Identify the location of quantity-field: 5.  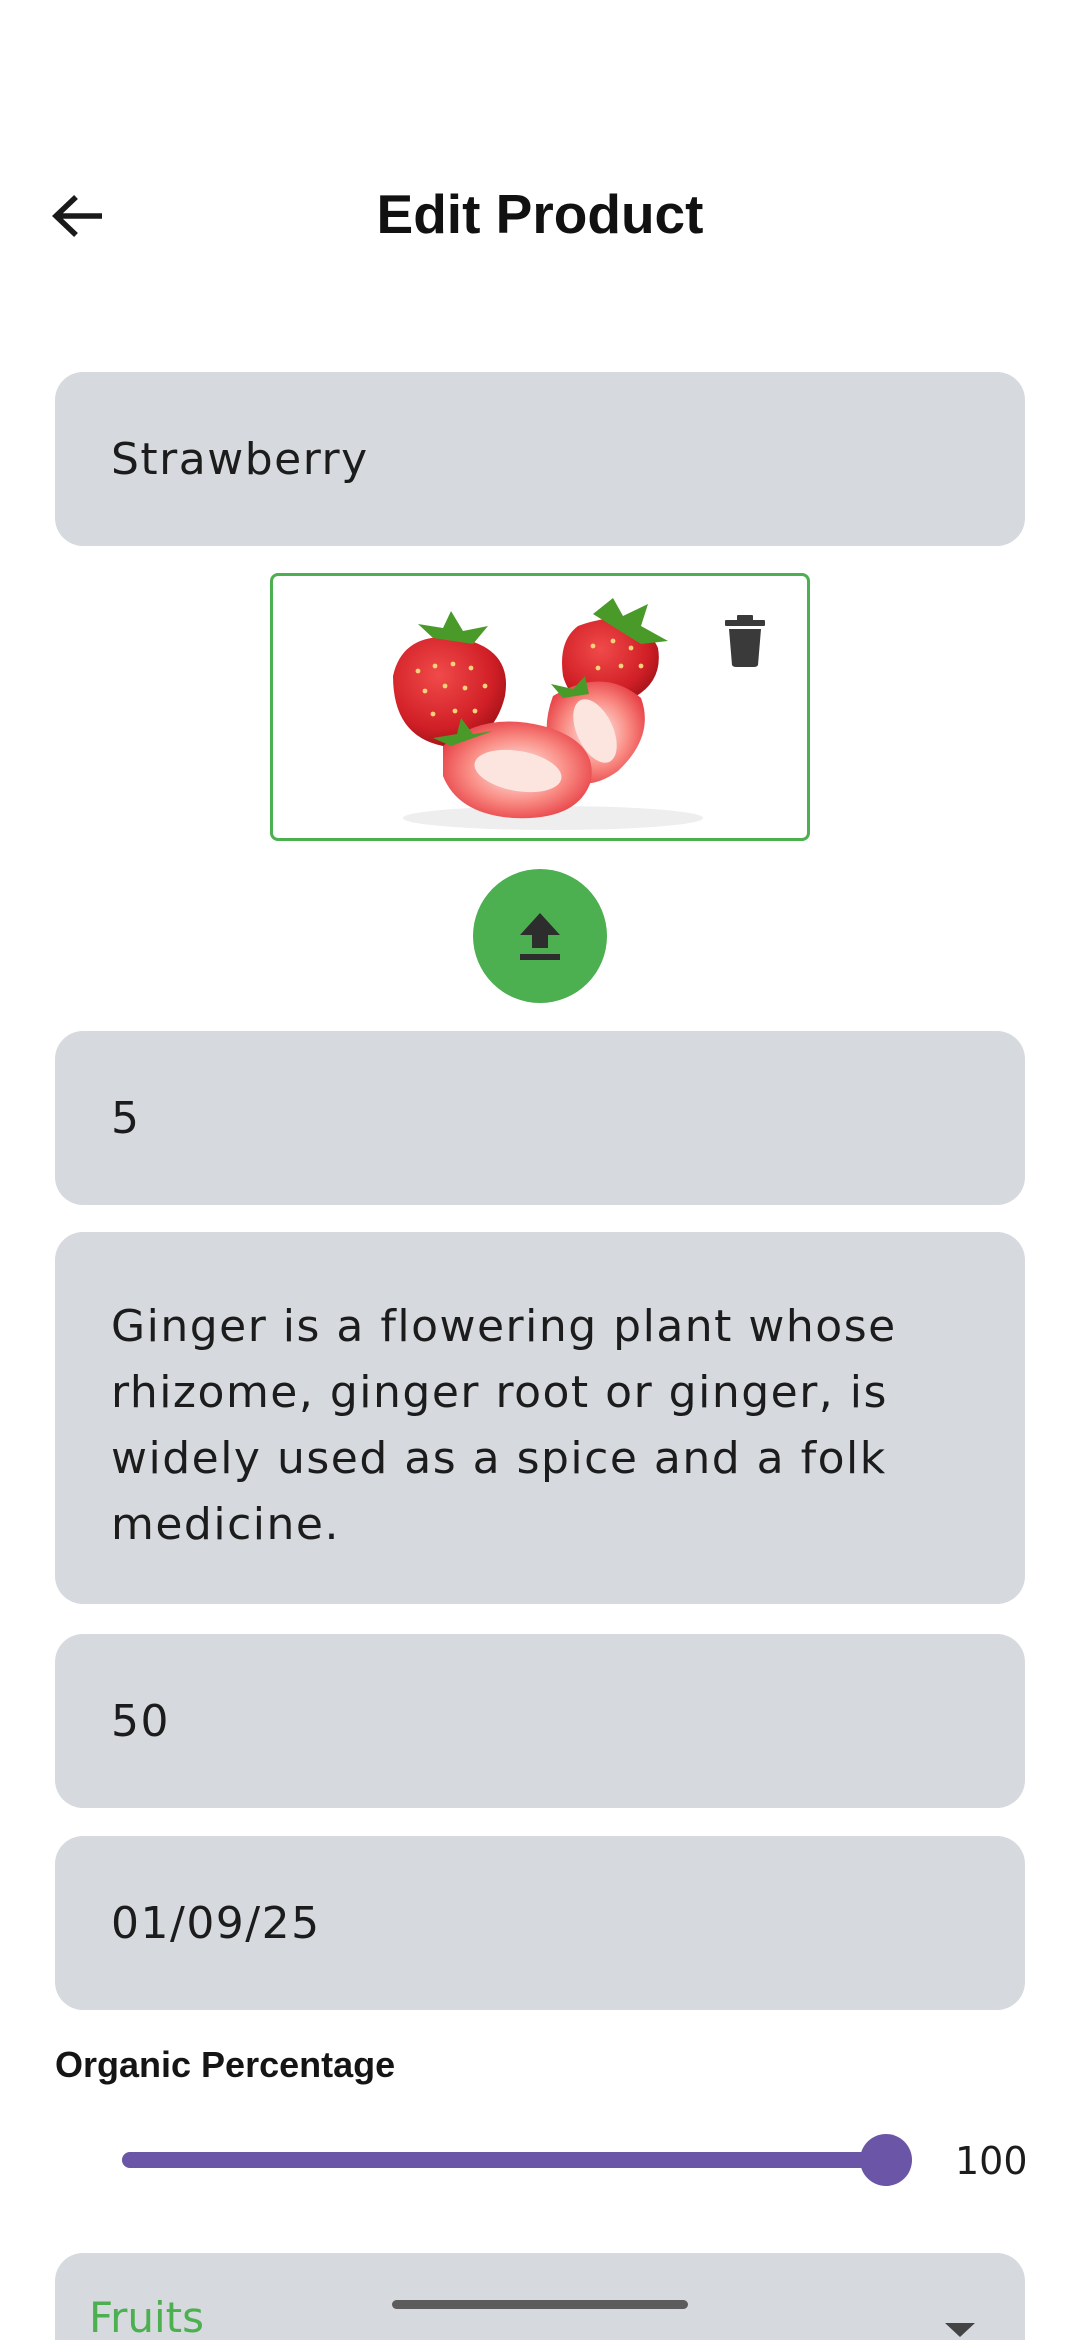
(540, 1118).